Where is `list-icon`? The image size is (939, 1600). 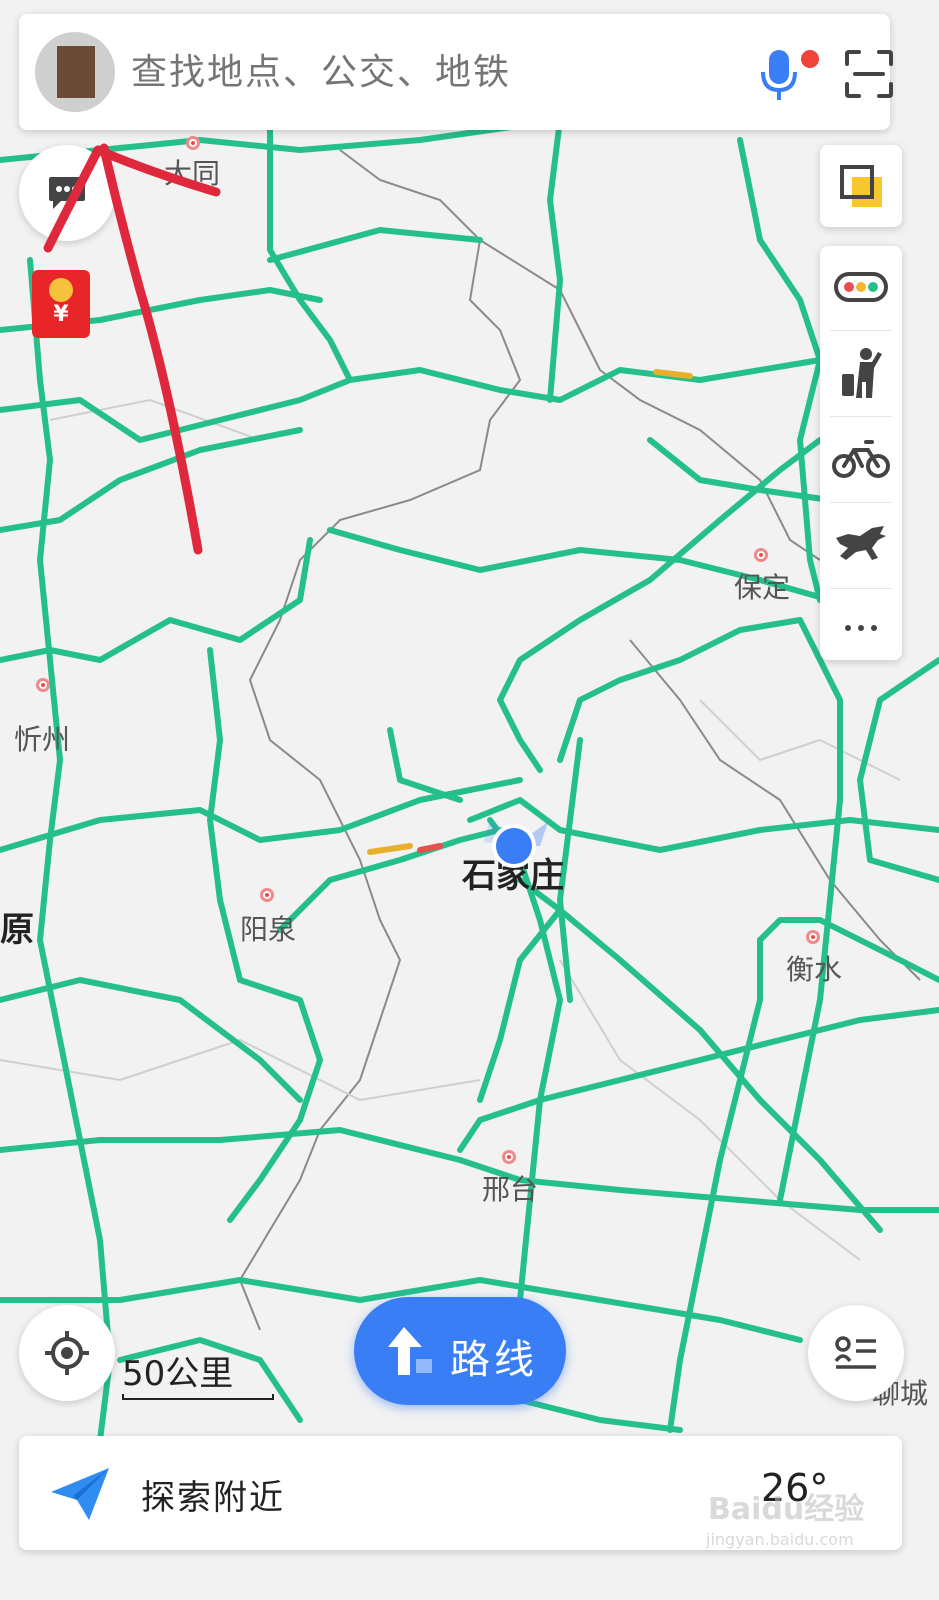 list-icon is located at coordinates (855, 1352).